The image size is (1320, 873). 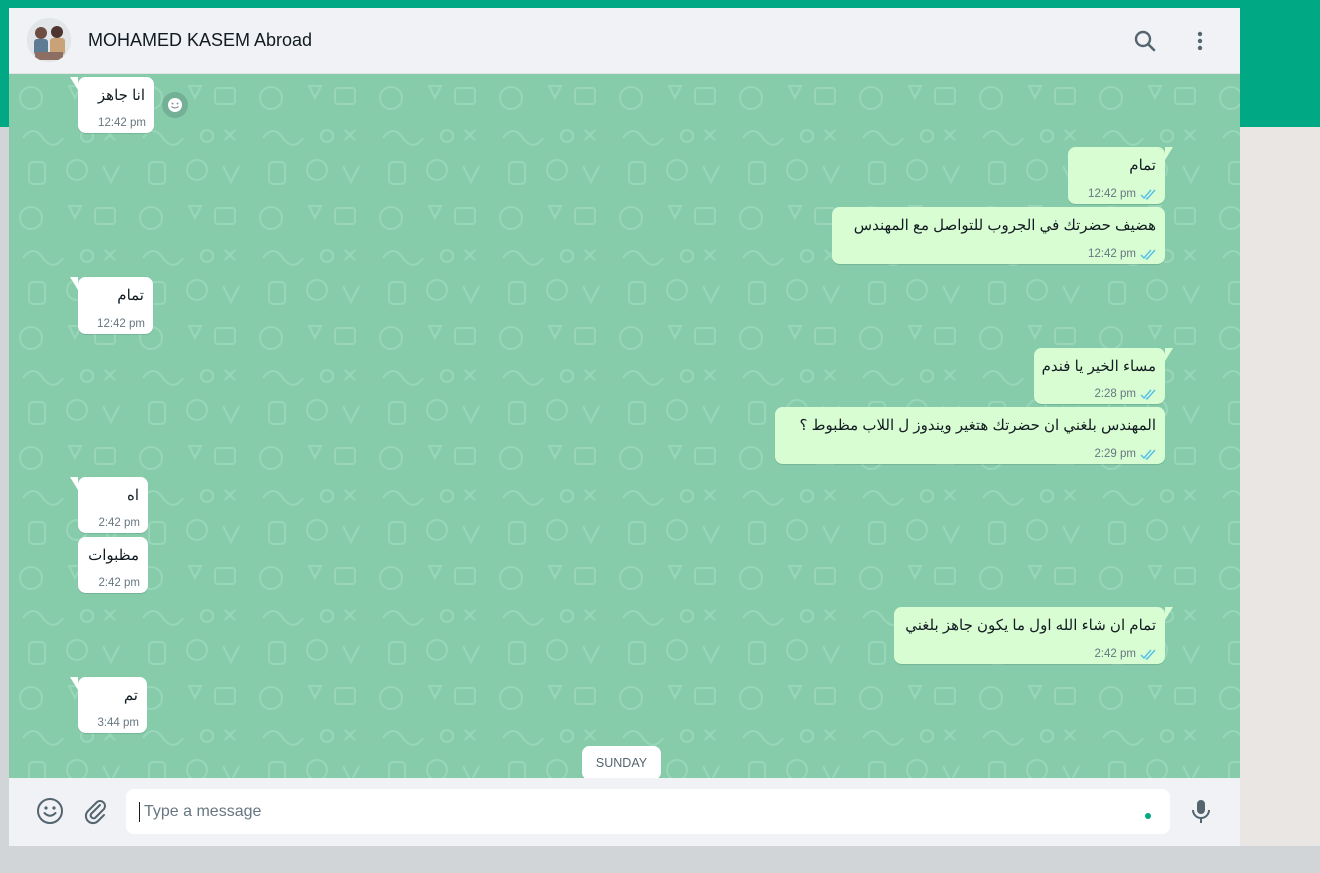 I want to click on message-text: تمام ان شاء الله اول ما يكون جاهز بلغني, so click(x=1030, y=625).